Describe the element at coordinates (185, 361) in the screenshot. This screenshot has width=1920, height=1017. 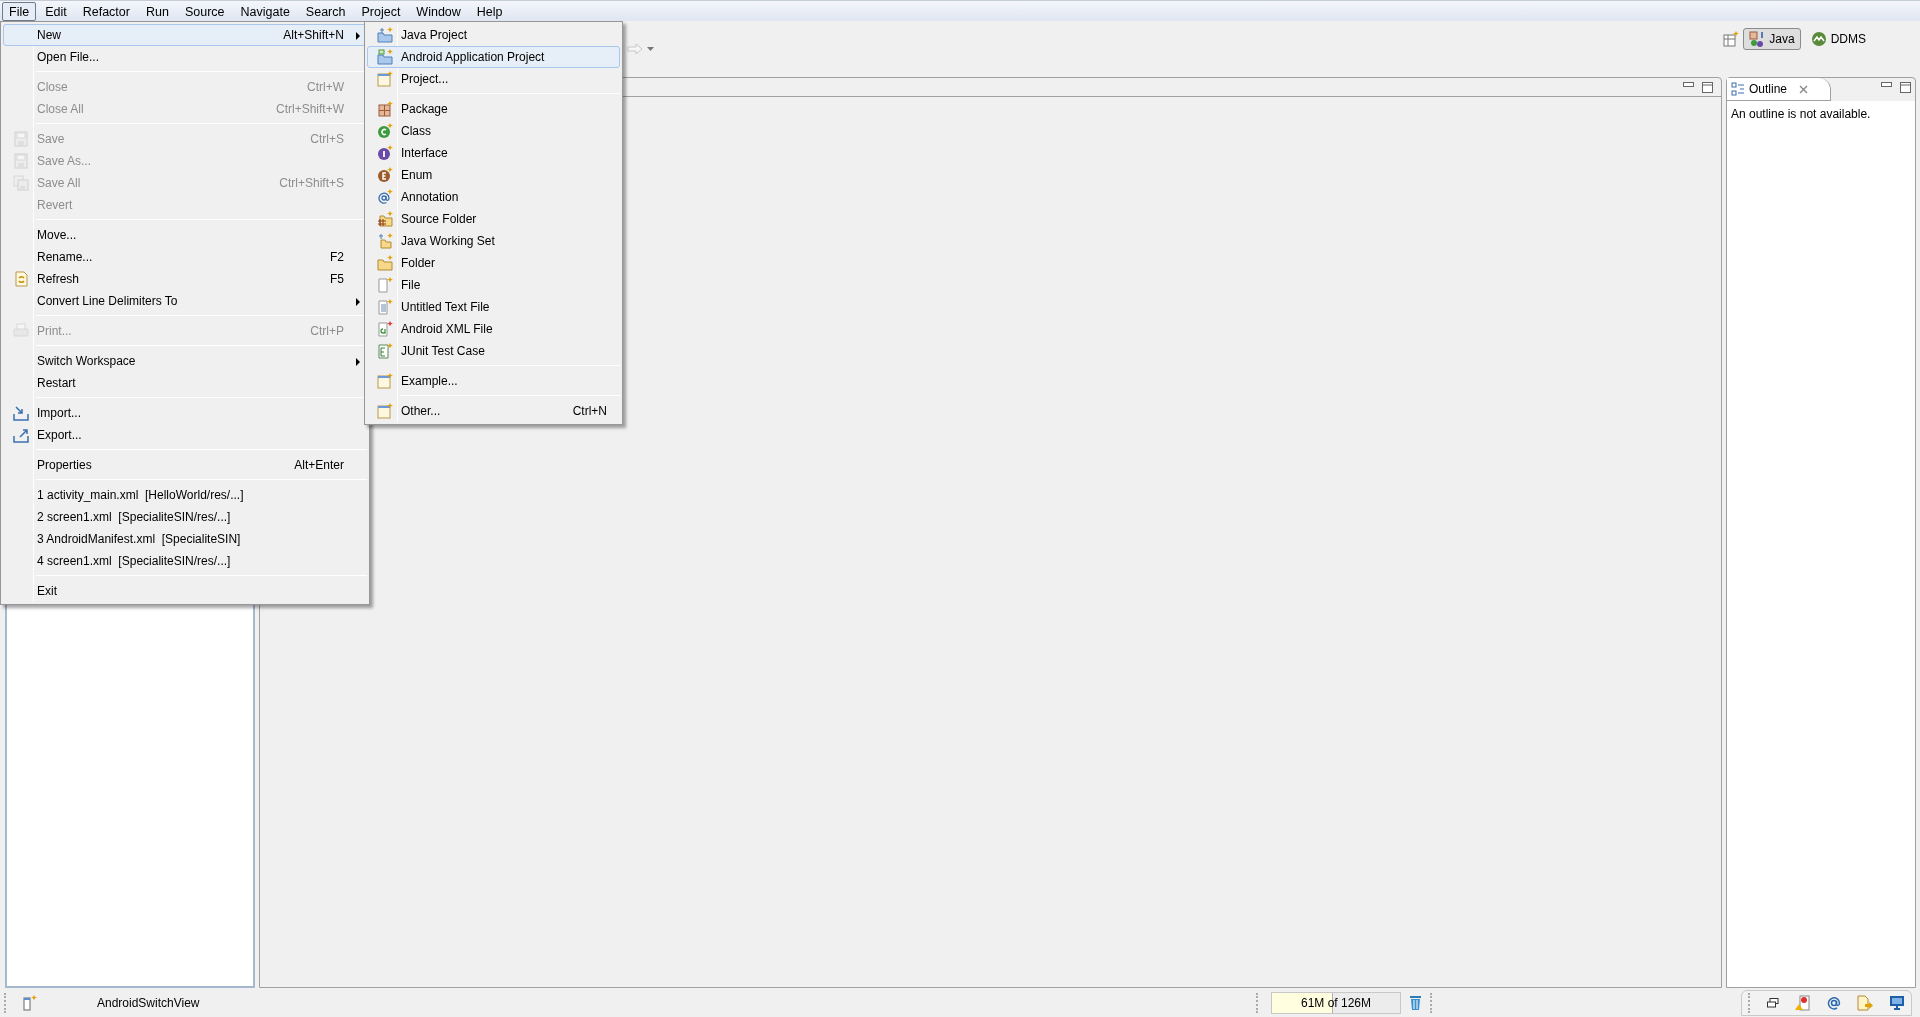
I see `menu-item: Switch Workspace` at that location.